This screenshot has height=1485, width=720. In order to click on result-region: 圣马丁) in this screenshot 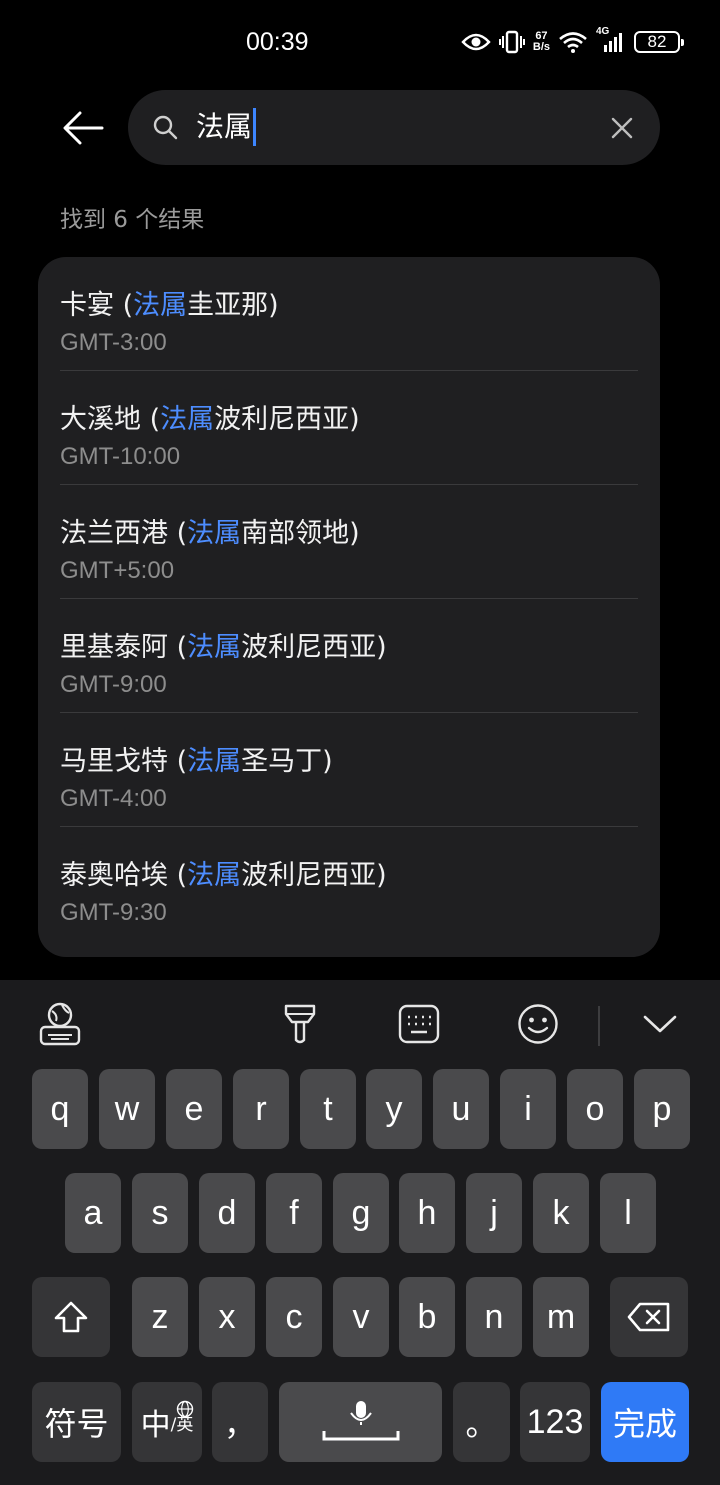, I will do `click(287, 761)`.